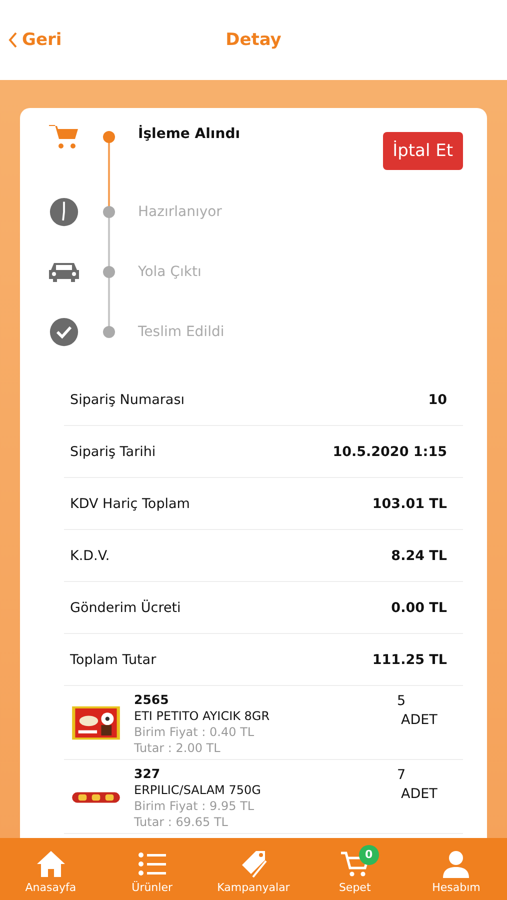 This screenshot has height=900, width=507. I want to click on clock-icon, so click(64, 212).